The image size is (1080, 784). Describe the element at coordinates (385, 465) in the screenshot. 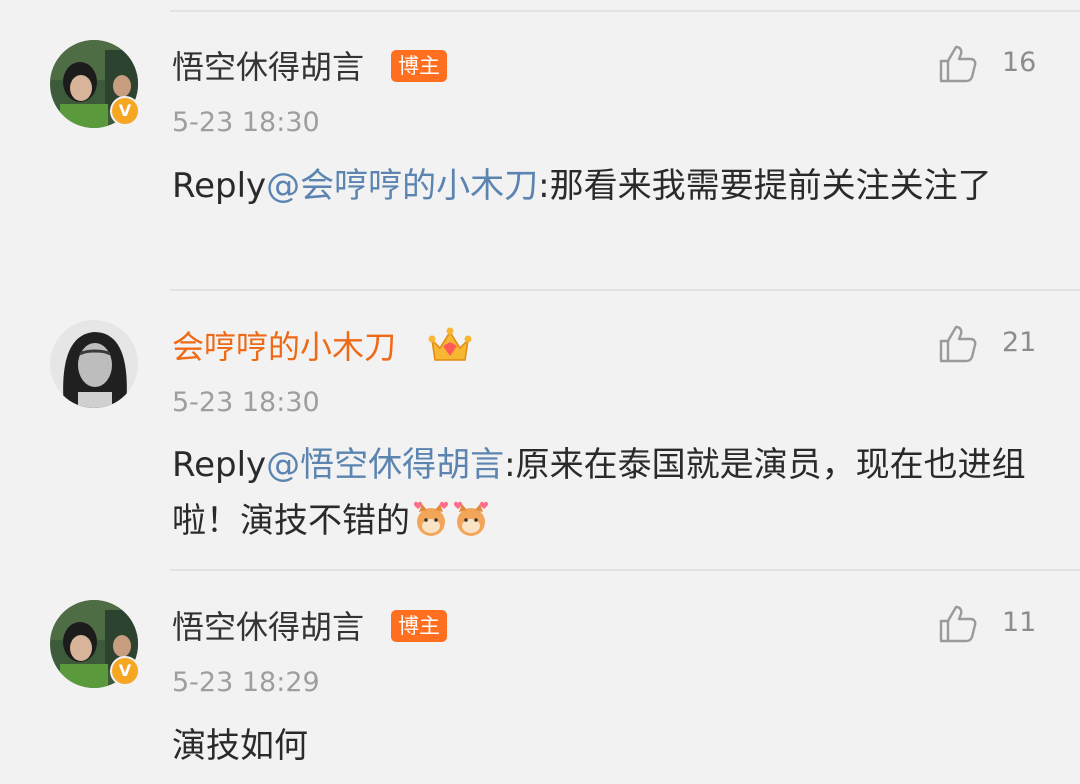

I see `mention-link: @悟空休得胡言` at that location.